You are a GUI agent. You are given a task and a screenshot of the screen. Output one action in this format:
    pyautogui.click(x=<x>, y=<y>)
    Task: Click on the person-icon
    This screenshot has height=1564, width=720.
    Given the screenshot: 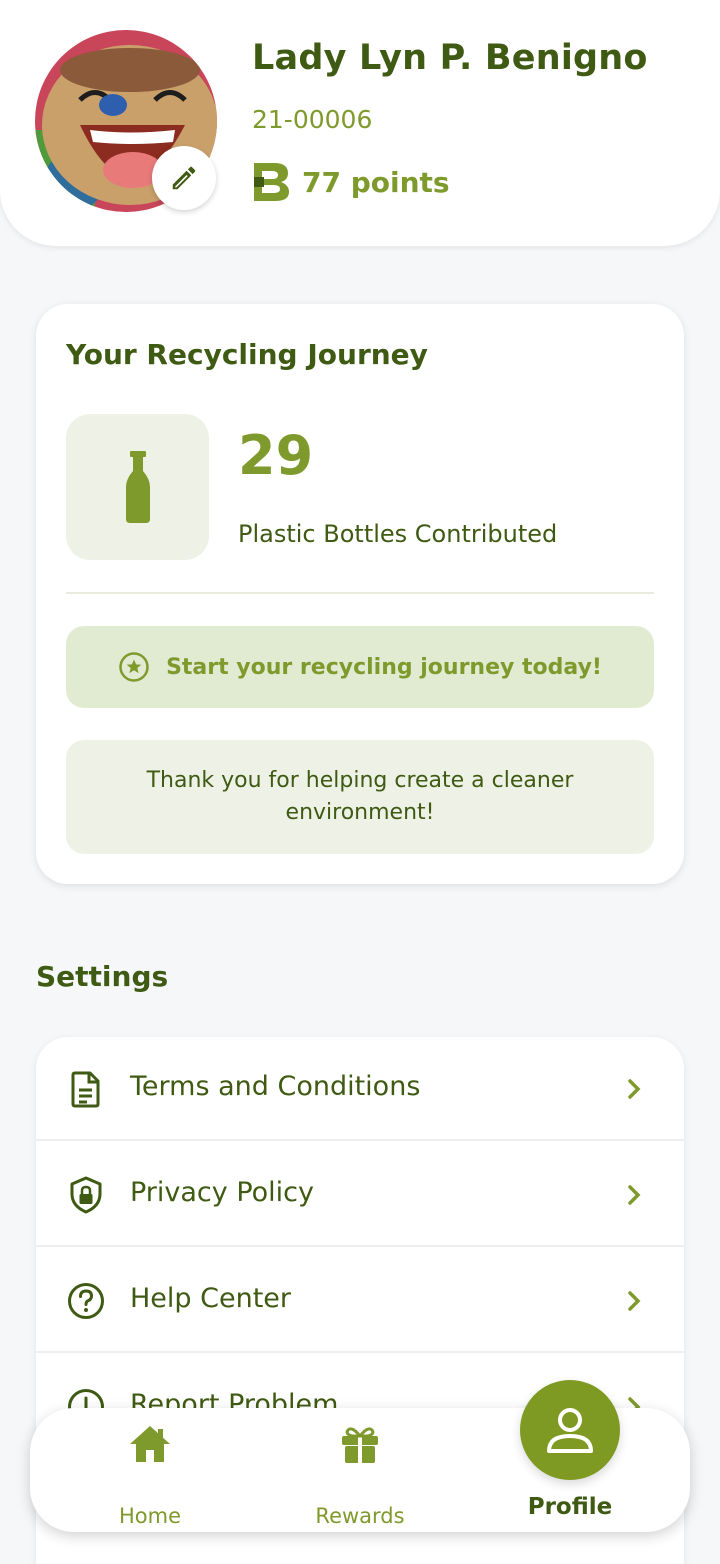 What is the action you would take?
    pyautogui.click(x=570, y=1430)
    